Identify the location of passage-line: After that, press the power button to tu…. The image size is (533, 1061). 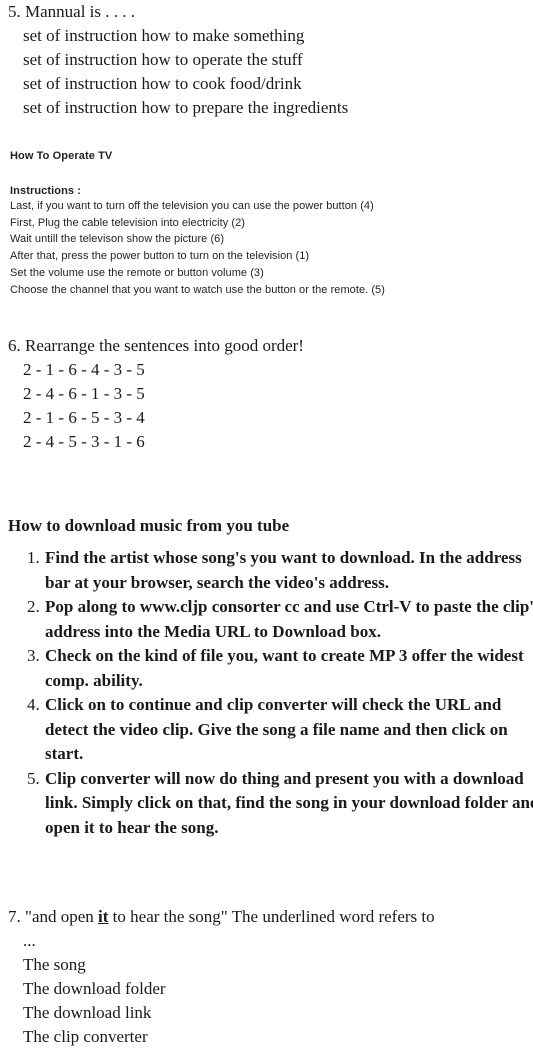
(160, 256).